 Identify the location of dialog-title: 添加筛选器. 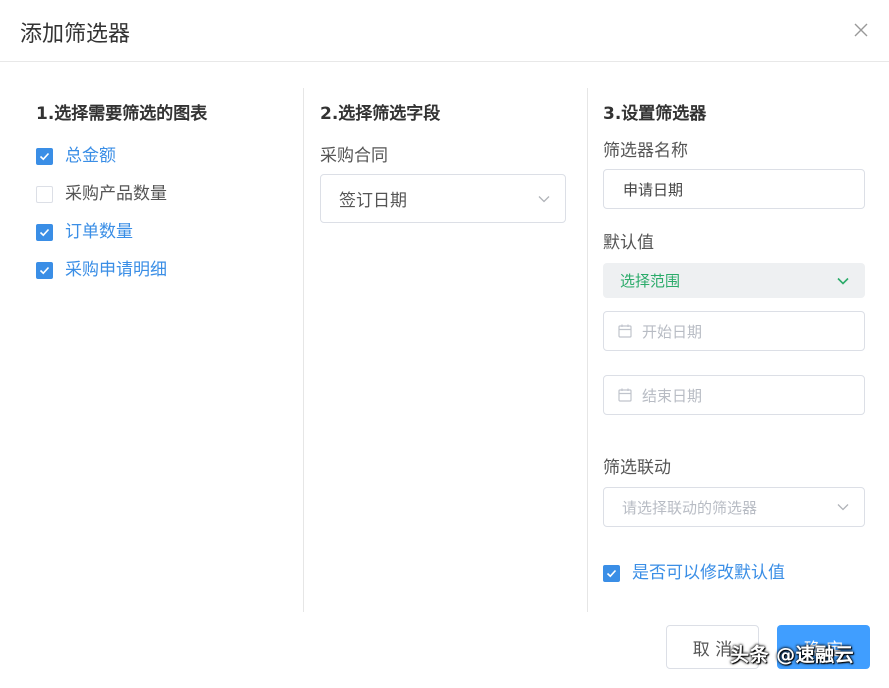
(75, 34).